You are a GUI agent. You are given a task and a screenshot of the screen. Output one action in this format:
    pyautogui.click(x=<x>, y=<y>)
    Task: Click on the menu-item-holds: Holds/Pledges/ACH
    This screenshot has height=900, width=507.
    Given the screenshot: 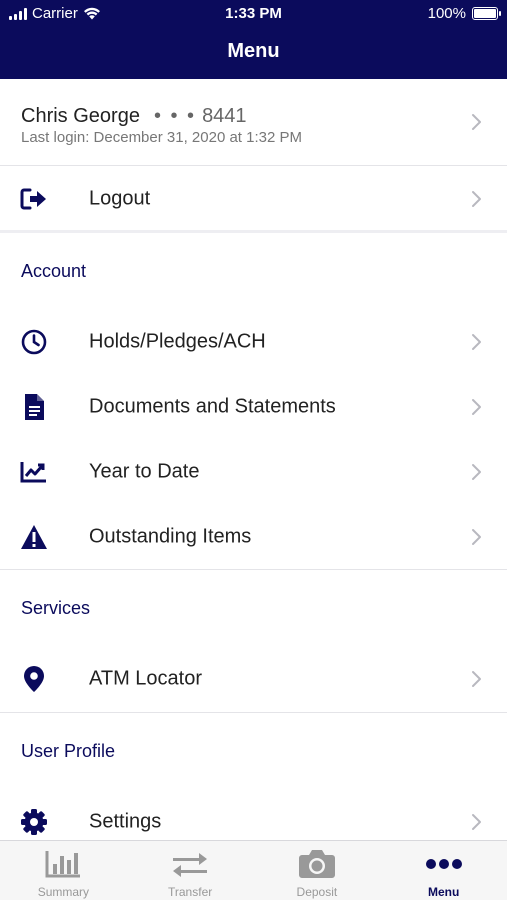 What is the action you would take?
    pyautogui.click(x=253, y=342)
    